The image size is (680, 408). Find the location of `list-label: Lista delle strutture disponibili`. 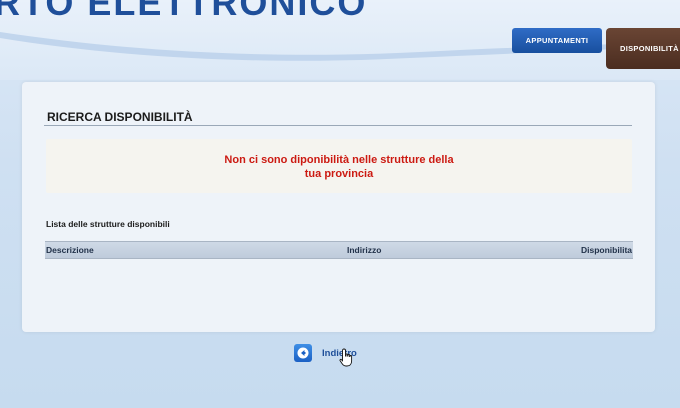

list-label: Lista delle strutture disponibili is located at coordinates (108, 224).